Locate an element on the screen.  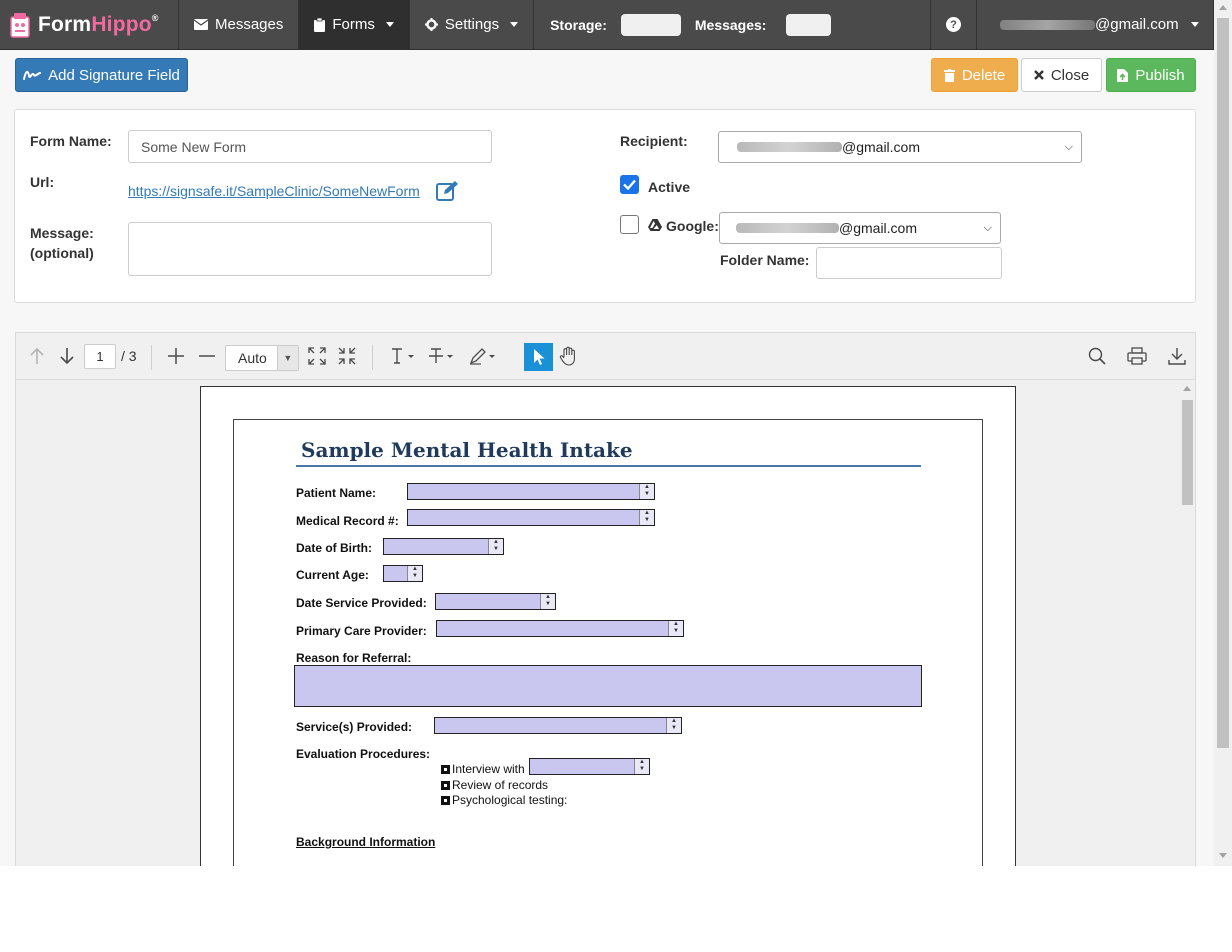
nav-messages: Messages is located at coordinates (239, 24).